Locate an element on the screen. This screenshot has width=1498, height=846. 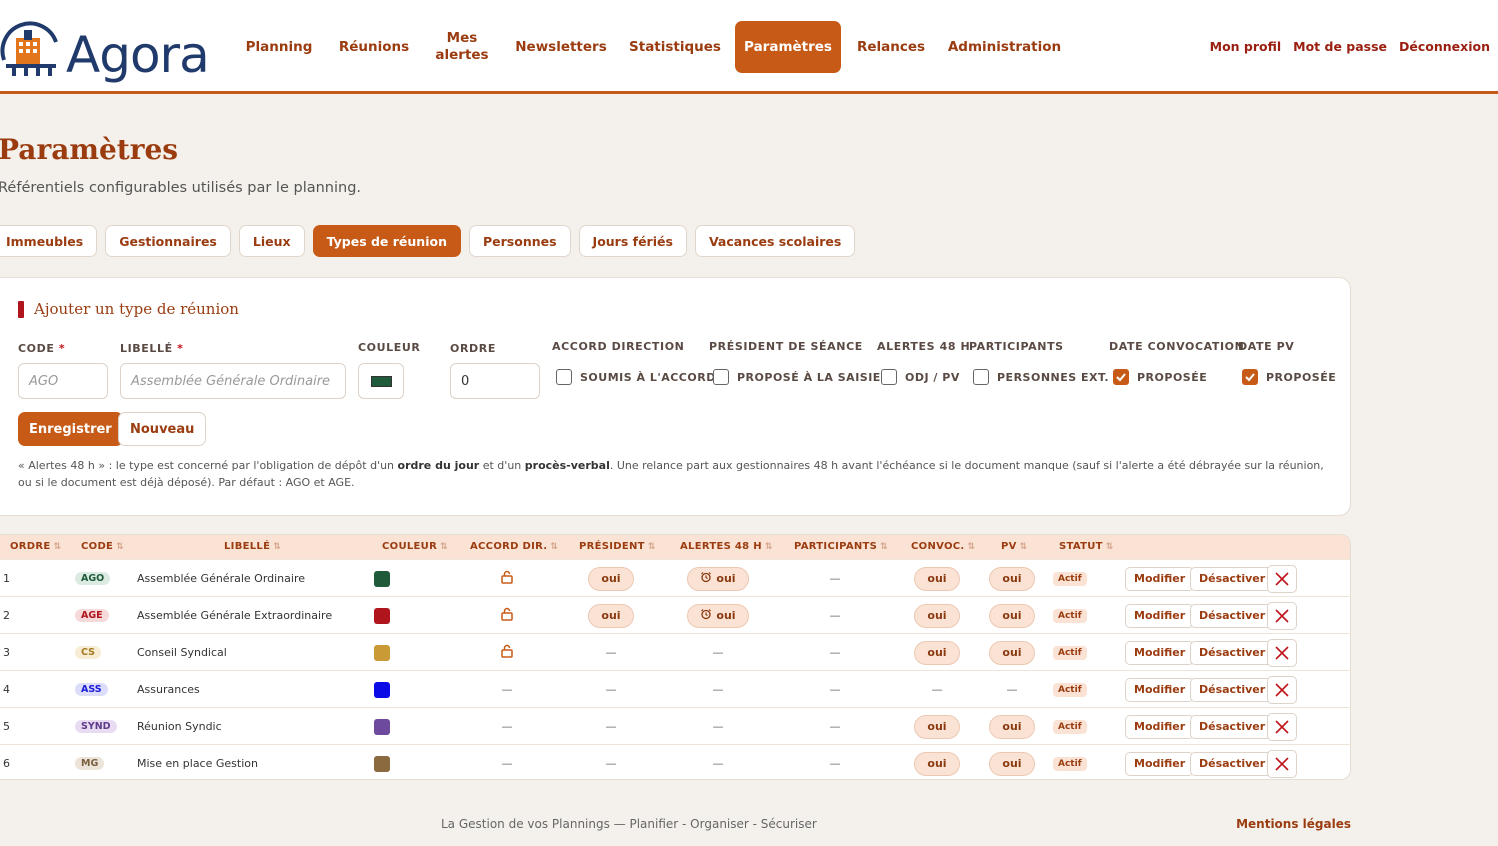
col-pv: PV ⇅ is located at coordinates (1014, 546).